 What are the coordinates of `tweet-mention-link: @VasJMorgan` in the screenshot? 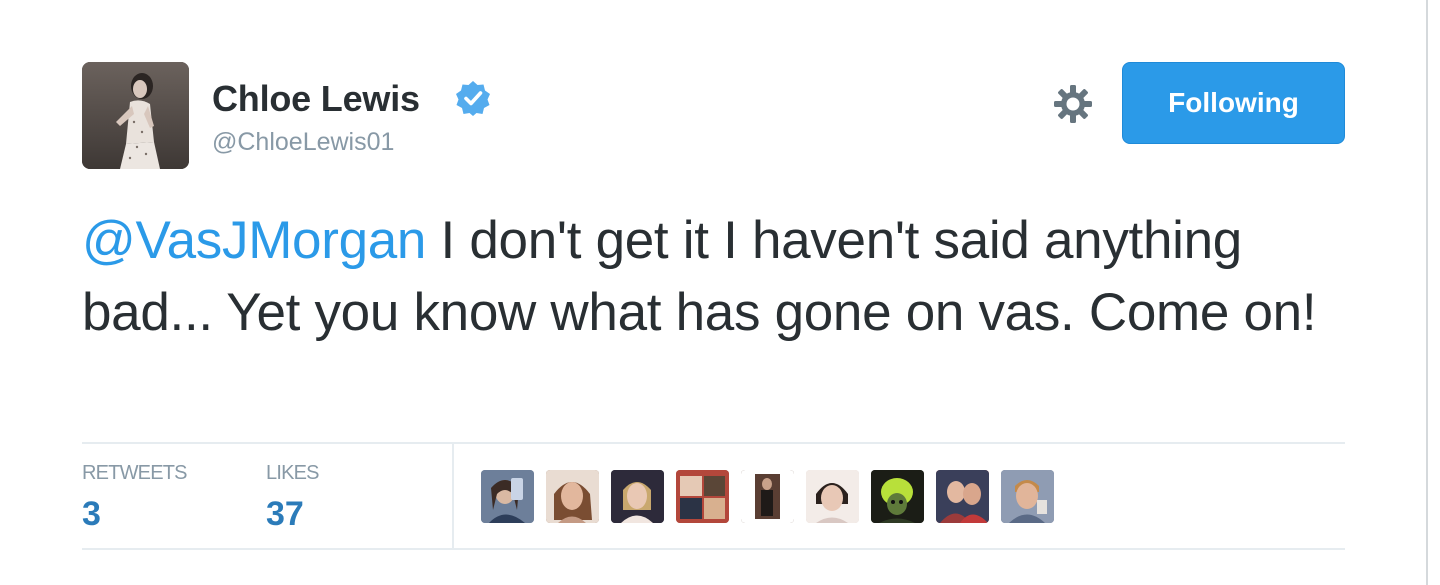 It's located at (254, 240).